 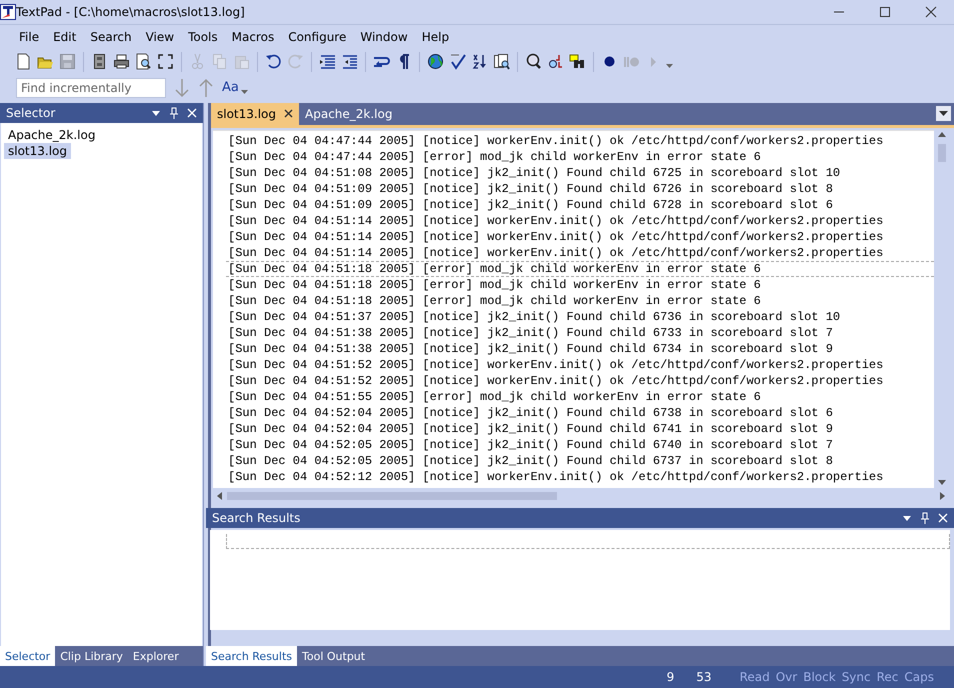 What do you see at coordinates (495, 396) in the screenshot?
I see `text-line: [Sun Dec 04 04:51:55 2005] [error] mod_jk child workerEnv in error state 6` at bounding box center [495, 396].